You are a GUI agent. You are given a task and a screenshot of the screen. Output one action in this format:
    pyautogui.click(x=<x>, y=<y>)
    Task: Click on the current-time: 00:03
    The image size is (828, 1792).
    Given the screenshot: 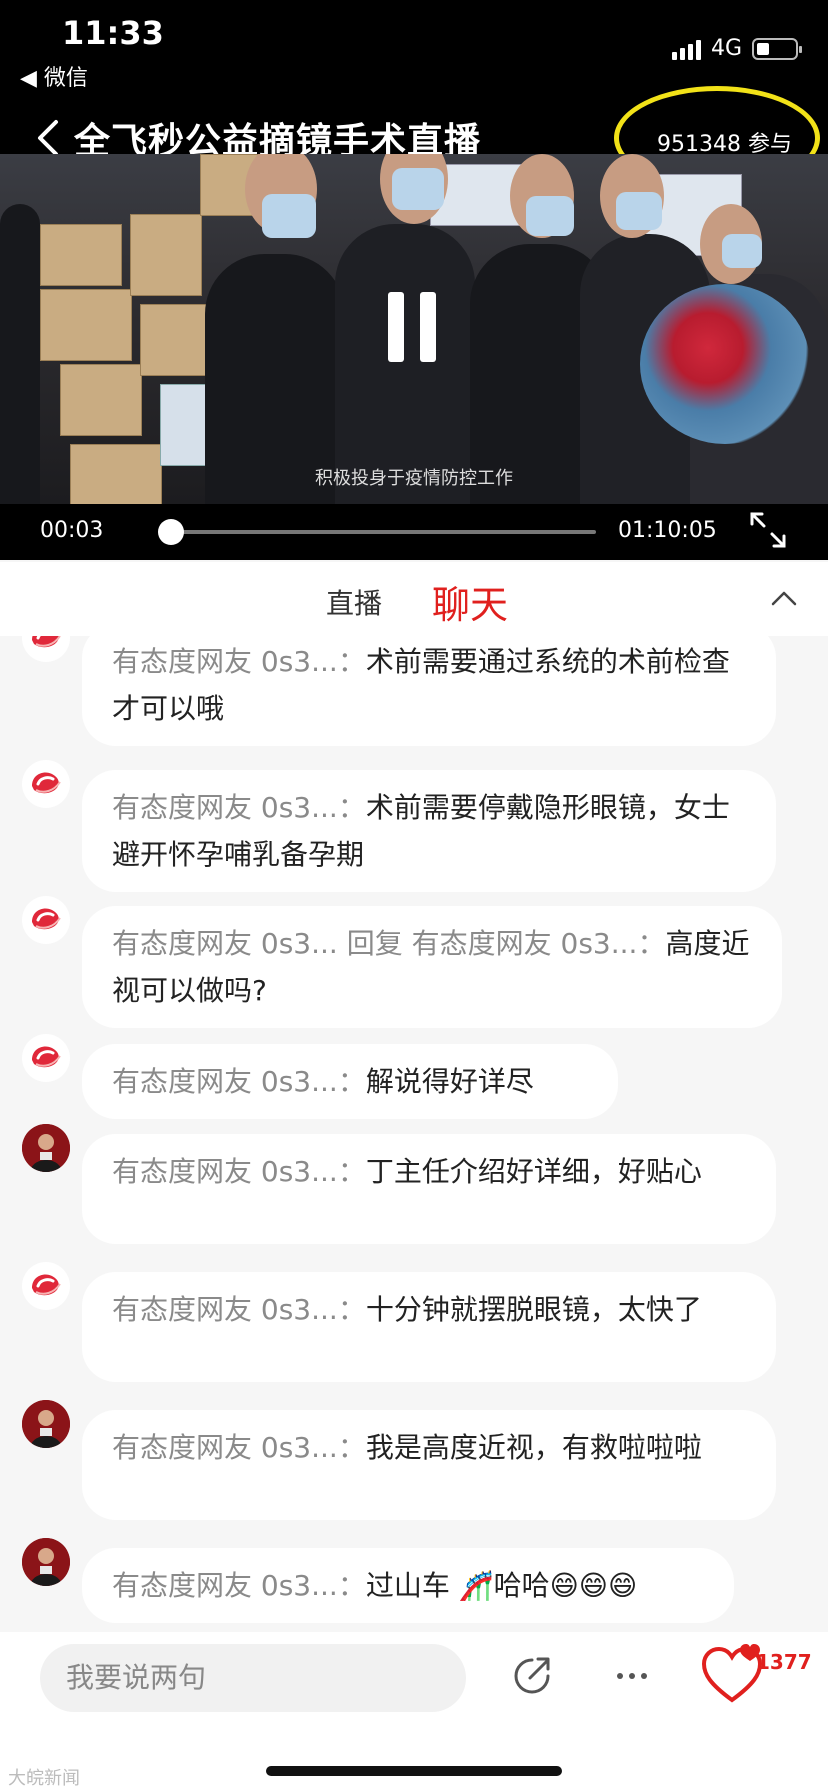 What is the action you would take?
    pyautogui.click(x=72, y=530)
    